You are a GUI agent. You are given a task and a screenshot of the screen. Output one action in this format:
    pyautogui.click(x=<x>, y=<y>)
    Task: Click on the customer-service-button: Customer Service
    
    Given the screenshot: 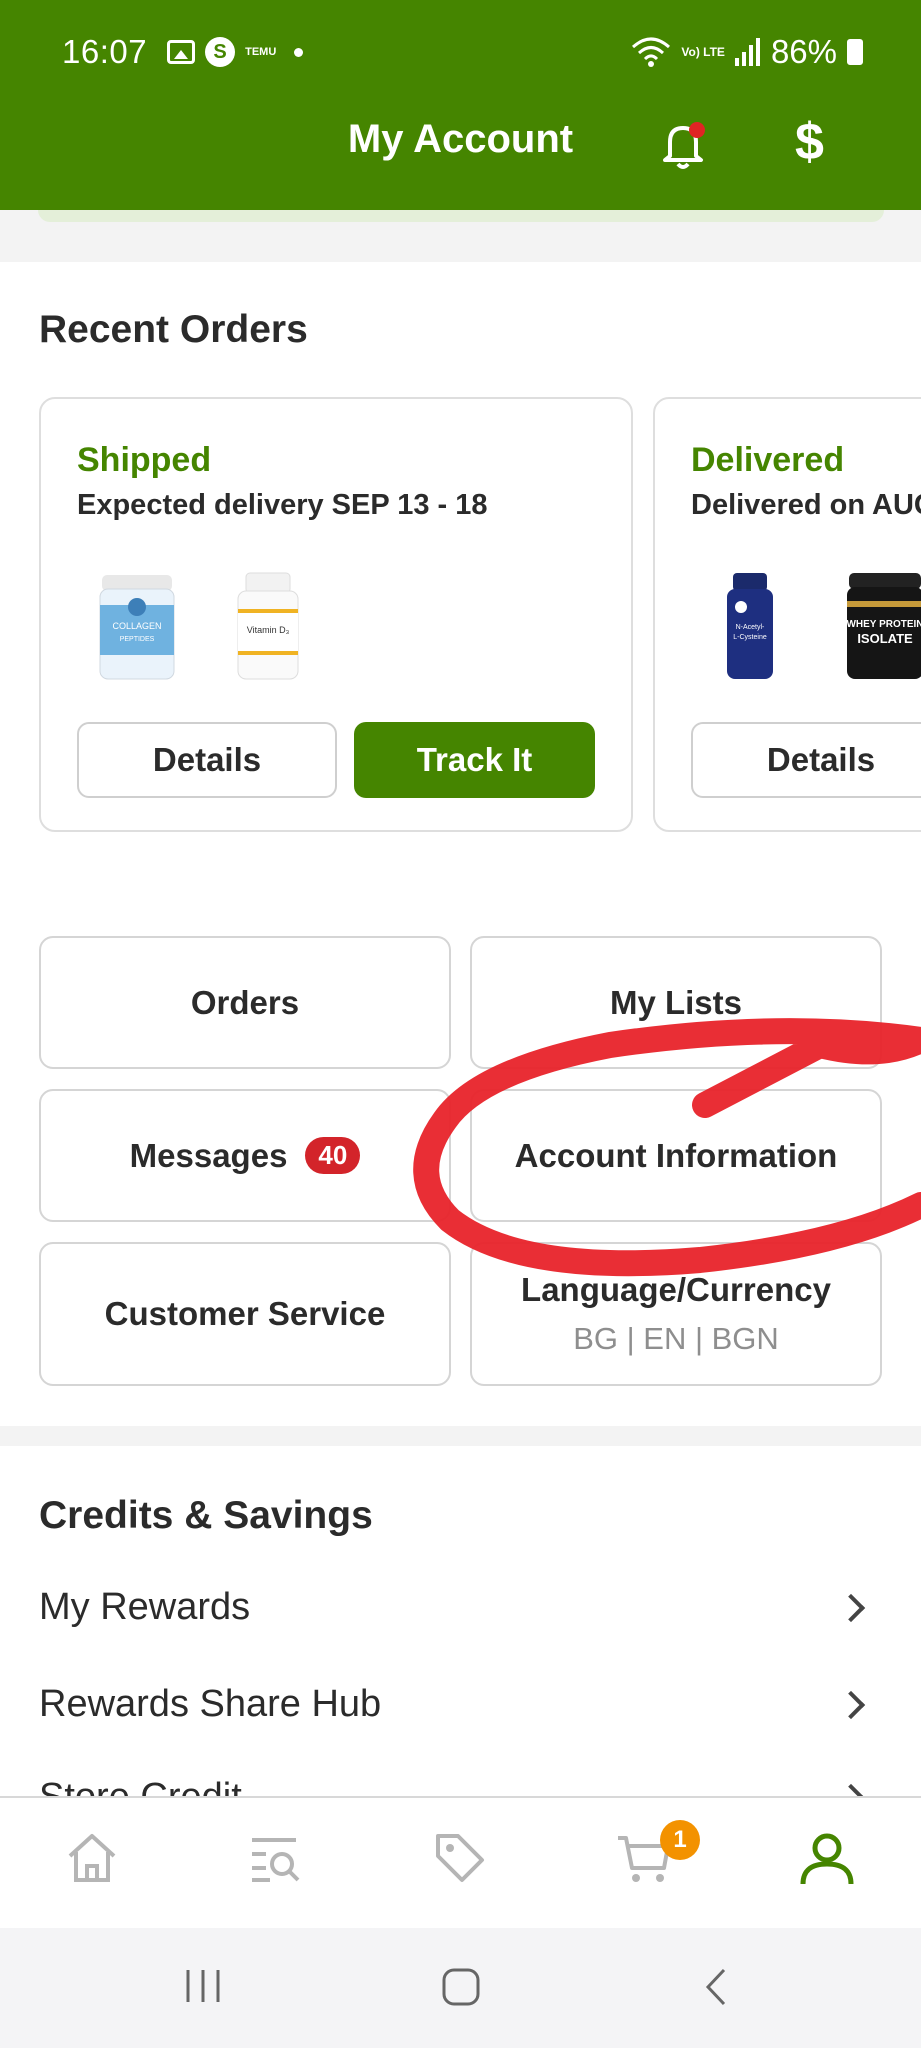 What is the action you would take?
    pyautogui.click(x=245, y=1314)
    